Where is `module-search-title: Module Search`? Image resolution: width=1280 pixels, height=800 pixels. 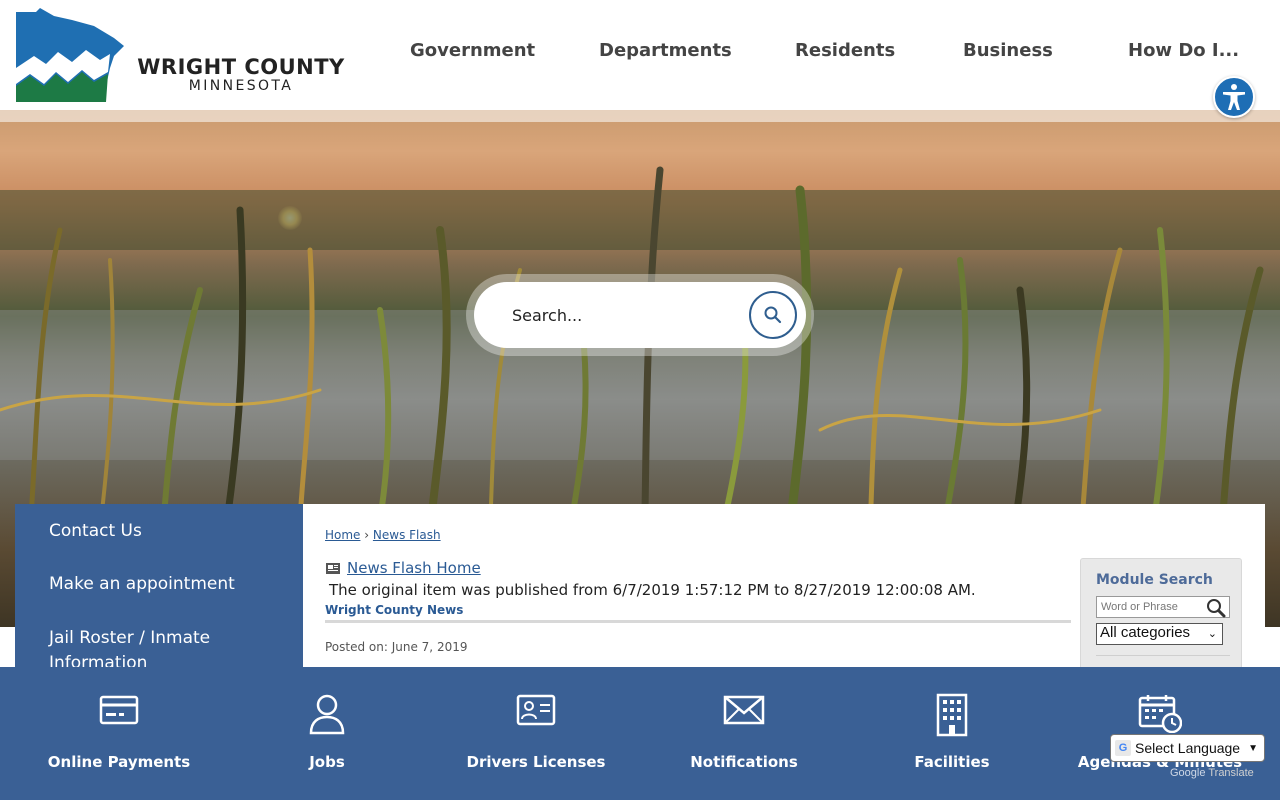
module-search-title: Module Search is located at coordinates (1154, 580).